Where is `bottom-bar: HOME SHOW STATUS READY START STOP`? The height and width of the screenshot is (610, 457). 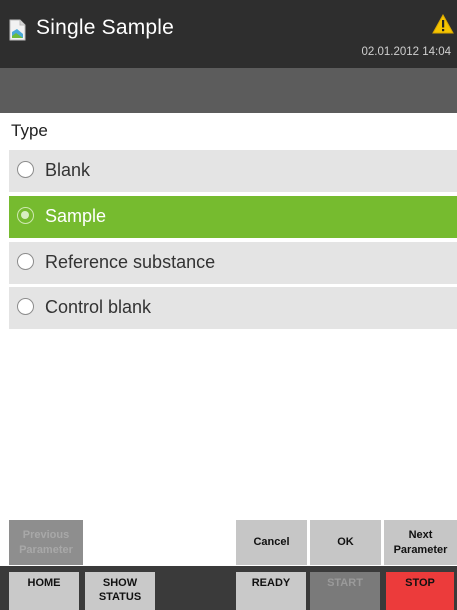
bottom-bar: HOME SHOW STATUS READY START STOP is located at coordinates (228, 588).